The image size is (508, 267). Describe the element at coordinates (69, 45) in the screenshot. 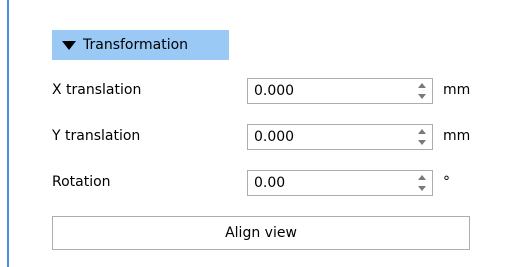

I see `collapse-triangle-icon` at that location.